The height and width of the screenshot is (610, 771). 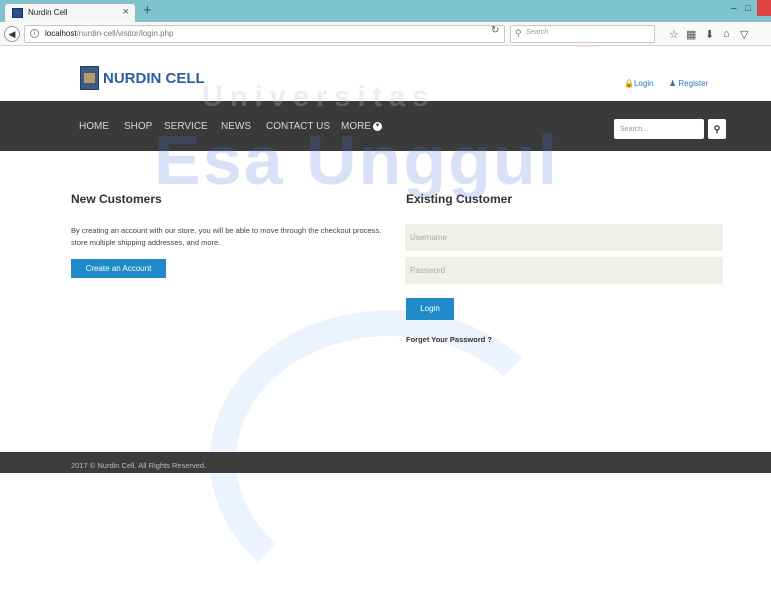 I want to click on maximize-button: □, so click(x=747, y=8).